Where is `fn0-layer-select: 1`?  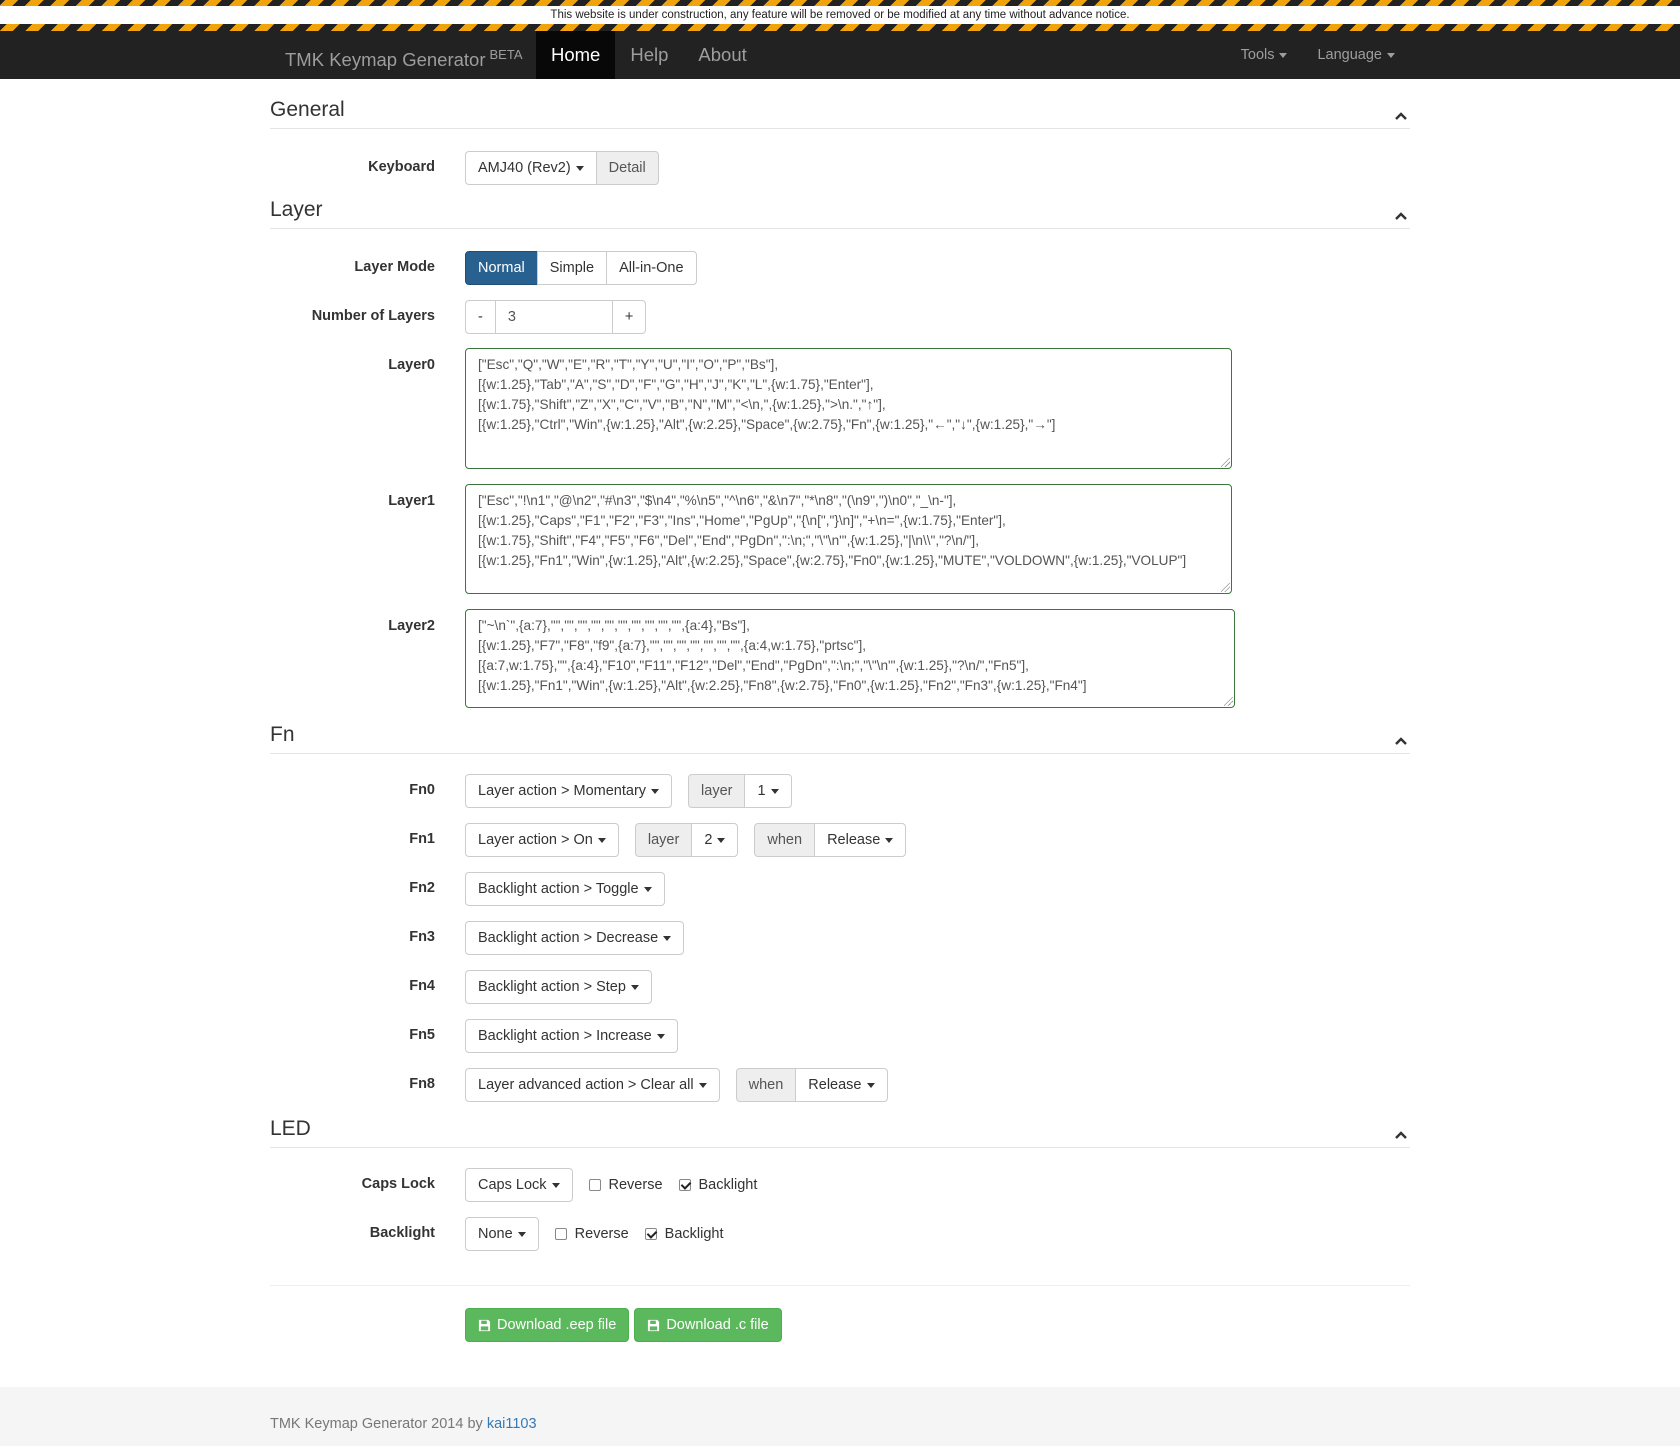 fn0-layer-select: 1 is located at coordinates (768, 791).